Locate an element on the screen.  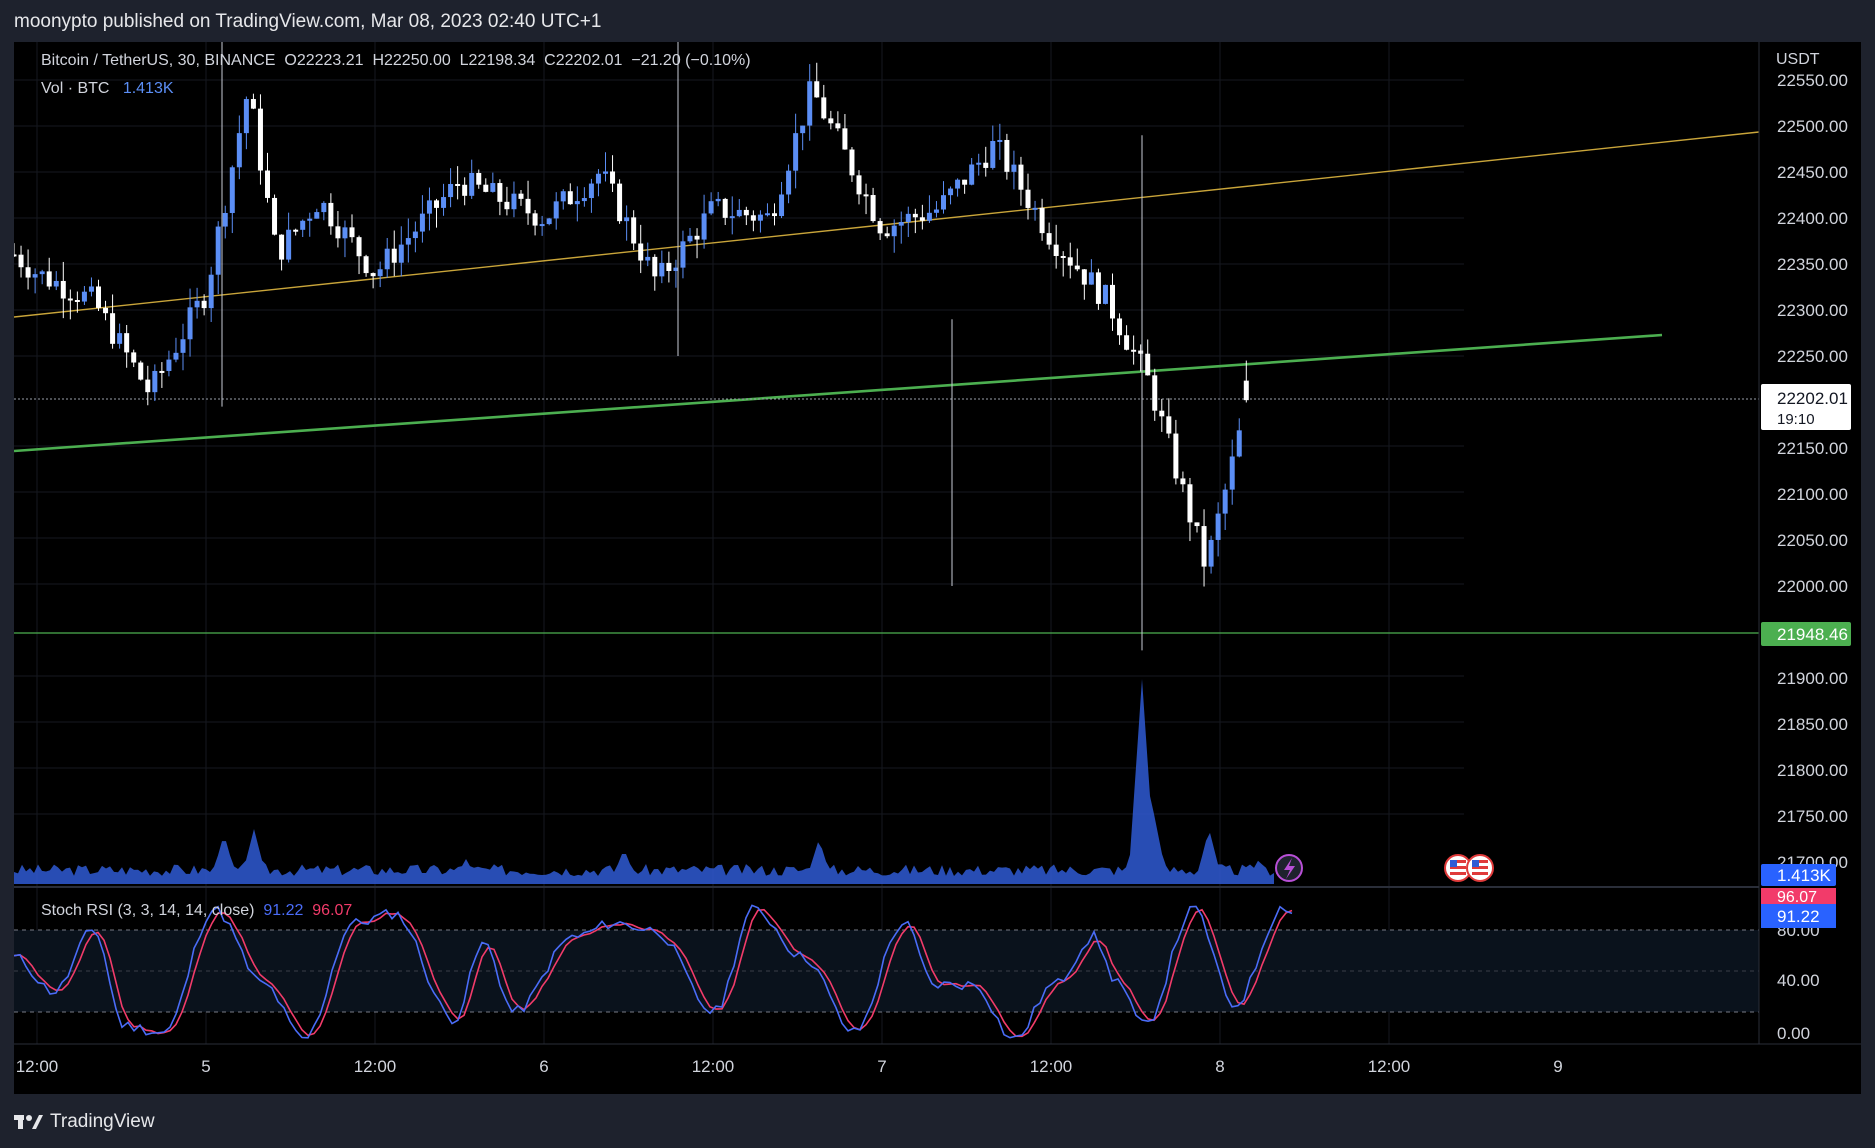
volume-area is located at coordinates (644, 781).